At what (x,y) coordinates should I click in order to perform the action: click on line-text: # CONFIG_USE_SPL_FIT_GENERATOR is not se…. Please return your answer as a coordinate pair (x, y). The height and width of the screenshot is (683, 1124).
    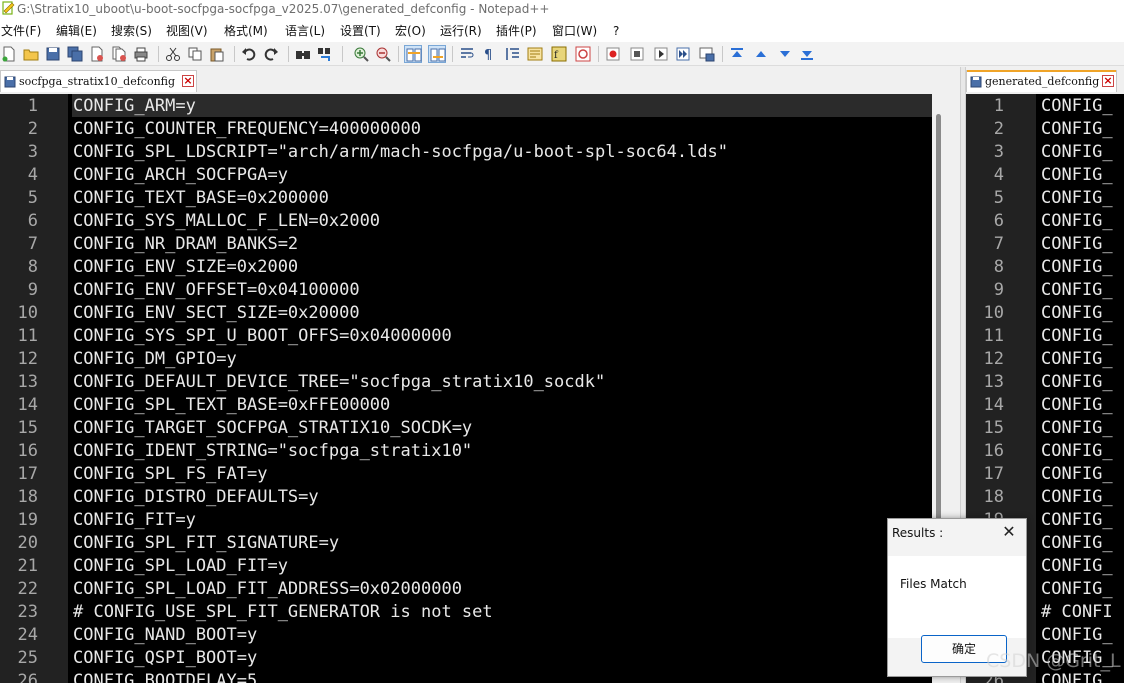
    Looking at the image, I should click on (283, 612).